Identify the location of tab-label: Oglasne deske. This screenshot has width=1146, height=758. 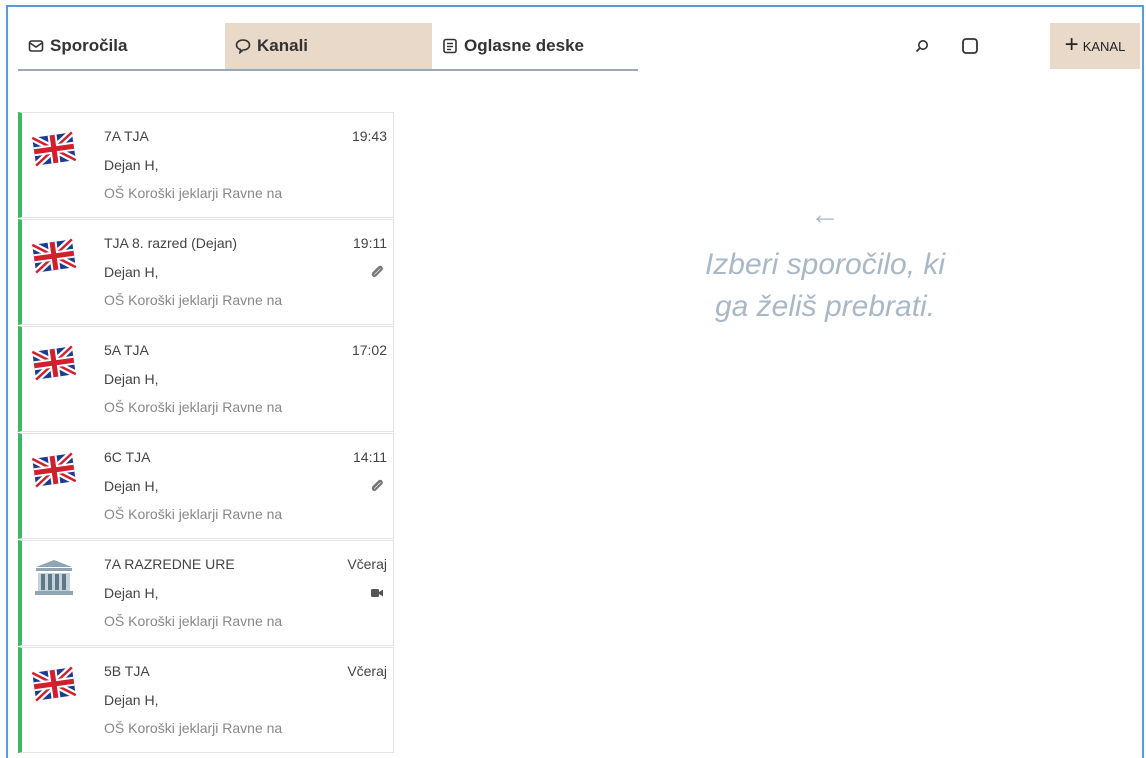
(524, 45).